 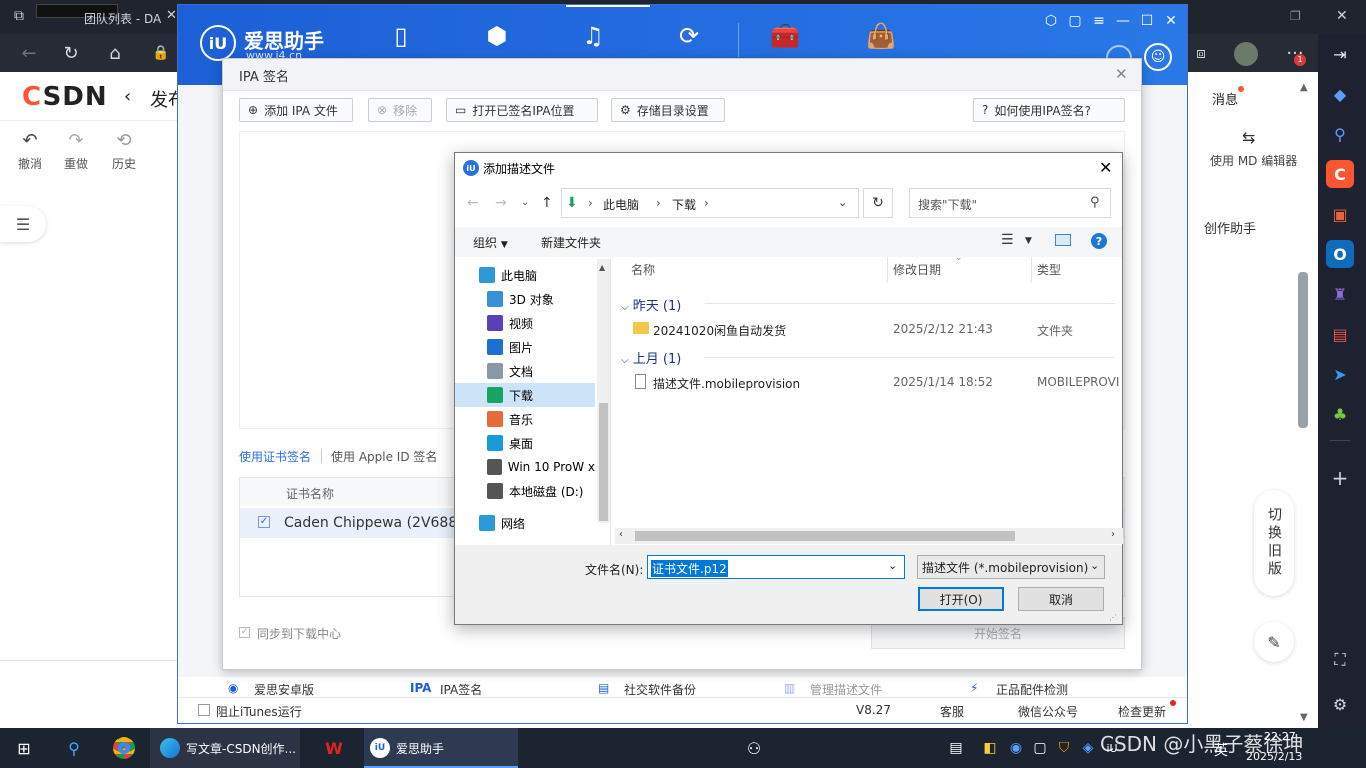 I want to click on storage-settings-button: ⚙ 存储目录设置, so click(x=668, y=110).